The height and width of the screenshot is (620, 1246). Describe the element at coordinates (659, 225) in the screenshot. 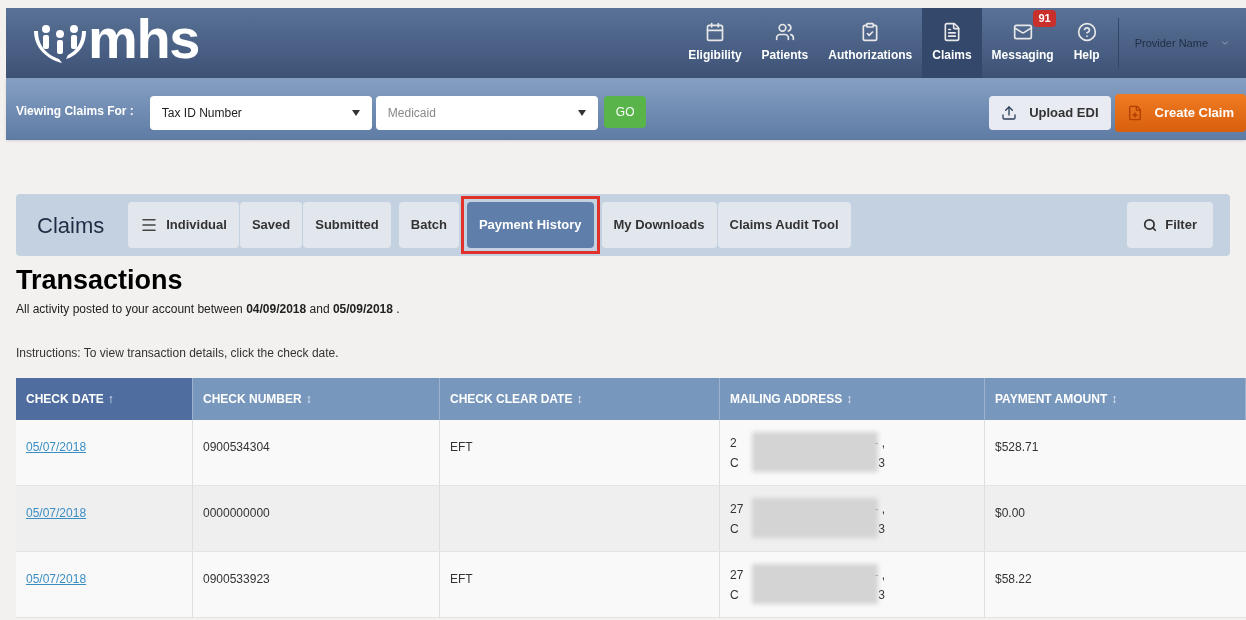

I see `claims-tab: My Downloads` at that location.